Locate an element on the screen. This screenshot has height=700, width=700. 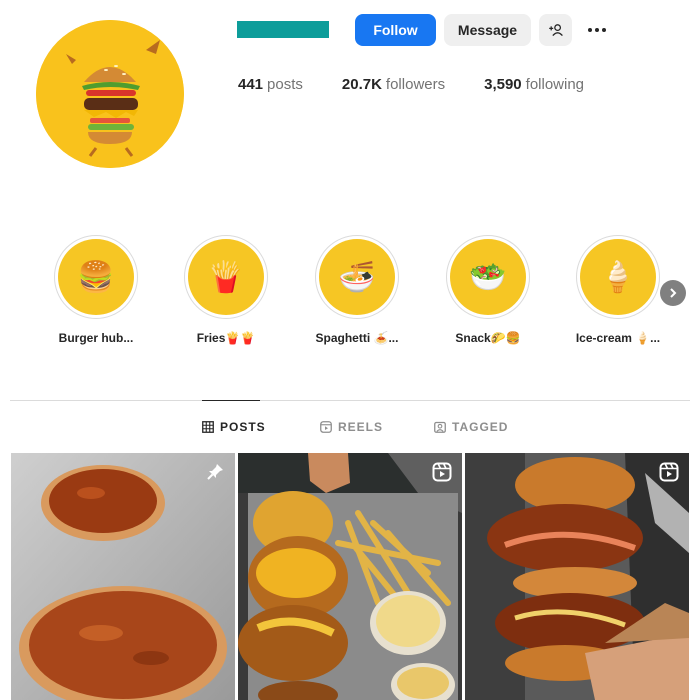
grid-icon is located at coordinates (208, 427).